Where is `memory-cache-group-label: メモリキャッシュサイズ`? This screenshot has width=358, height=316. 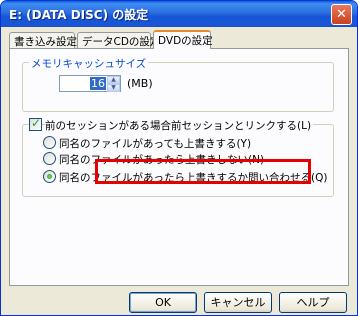 memory-cache-group-label: メモリキャッシュサイズ is located at coordinates (89, 63).